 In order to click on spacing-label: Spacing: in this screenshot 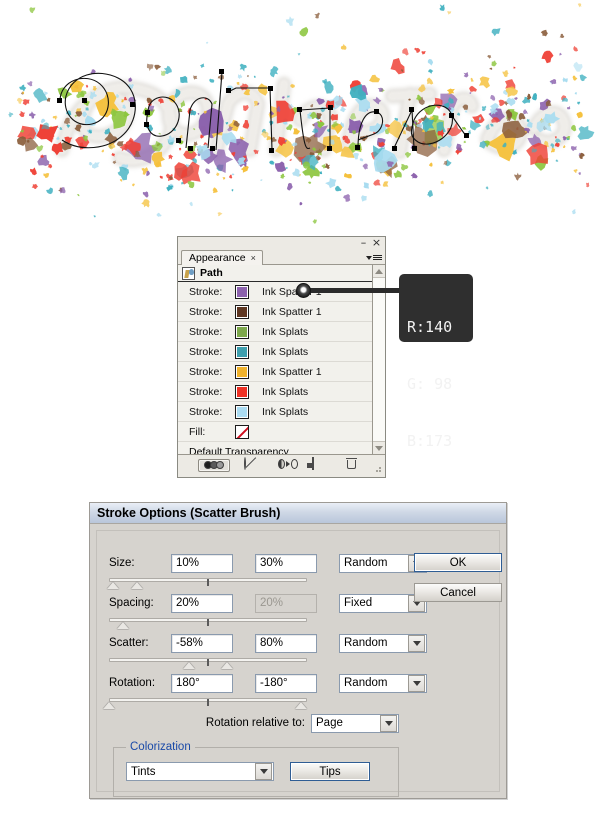, I will do `click(131, 603)`.